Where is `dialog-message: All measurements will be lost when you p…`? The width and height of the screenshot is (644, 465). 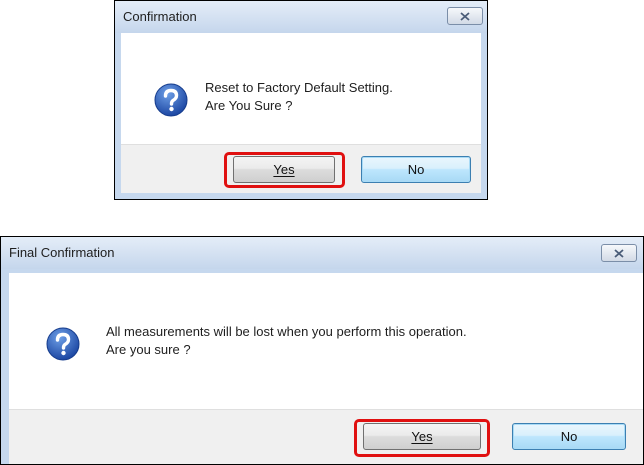
dialog-message: All measurements will be lost when you p… is located at coordinates (286, 341).